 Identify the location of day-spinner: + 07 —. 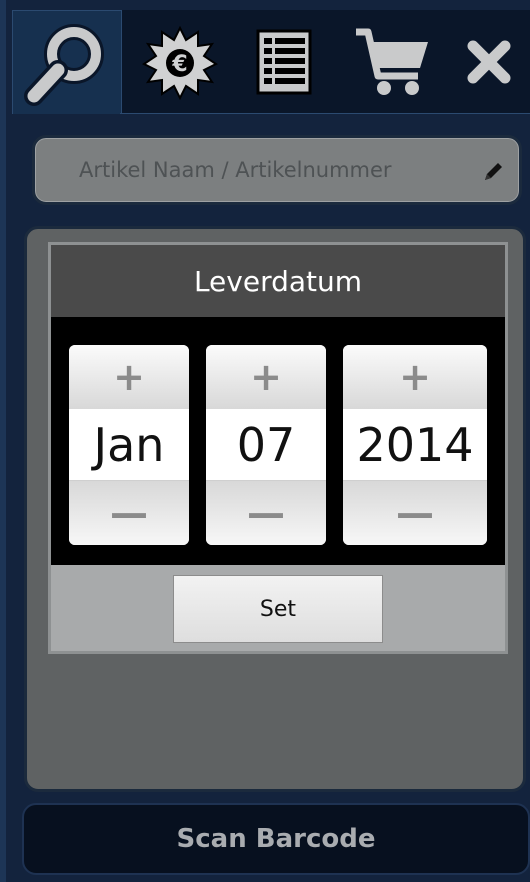
(266, 445).